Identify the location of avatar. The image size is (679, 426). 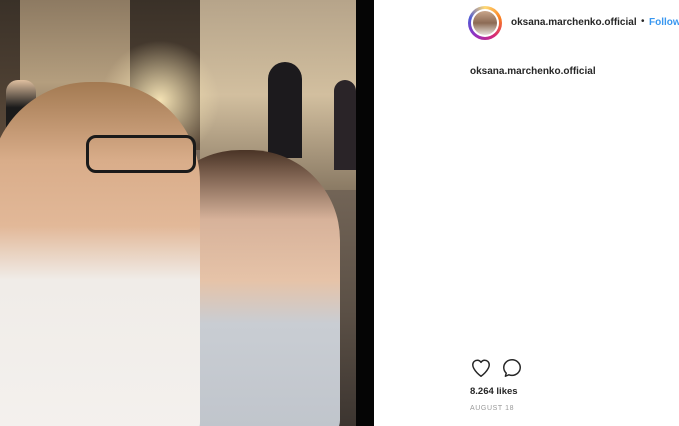
(485, 23).